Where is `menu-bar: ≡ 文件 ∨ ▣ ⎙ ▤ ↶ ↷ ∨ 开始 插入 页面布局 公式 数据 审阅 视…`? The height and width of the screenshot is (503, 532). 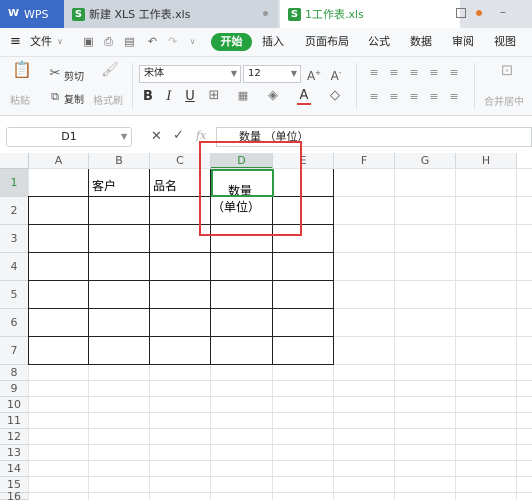
menu-bar: ≡ 文件 ∨ ▣ ⎙ ▤ ↶ ↷ ∨ 开始 插入 页面布局 公式 数据 审阅 视… is located at coordinates (266, 42).